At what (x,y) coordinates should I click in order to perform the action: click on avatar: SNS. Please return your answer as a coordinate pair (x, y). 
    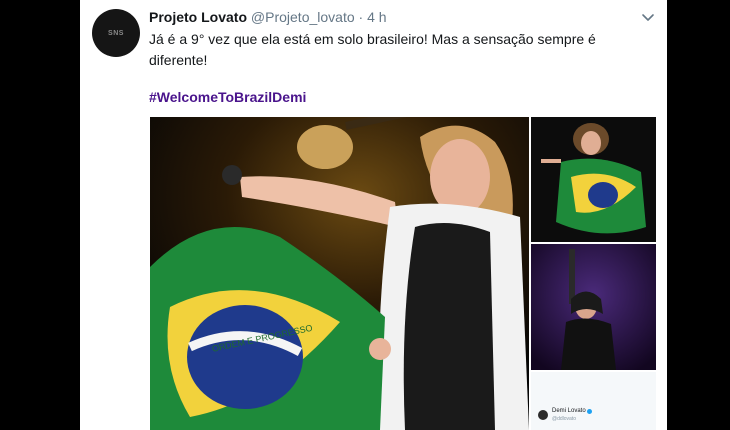
    Looking at the image, I should click on (116, 33).